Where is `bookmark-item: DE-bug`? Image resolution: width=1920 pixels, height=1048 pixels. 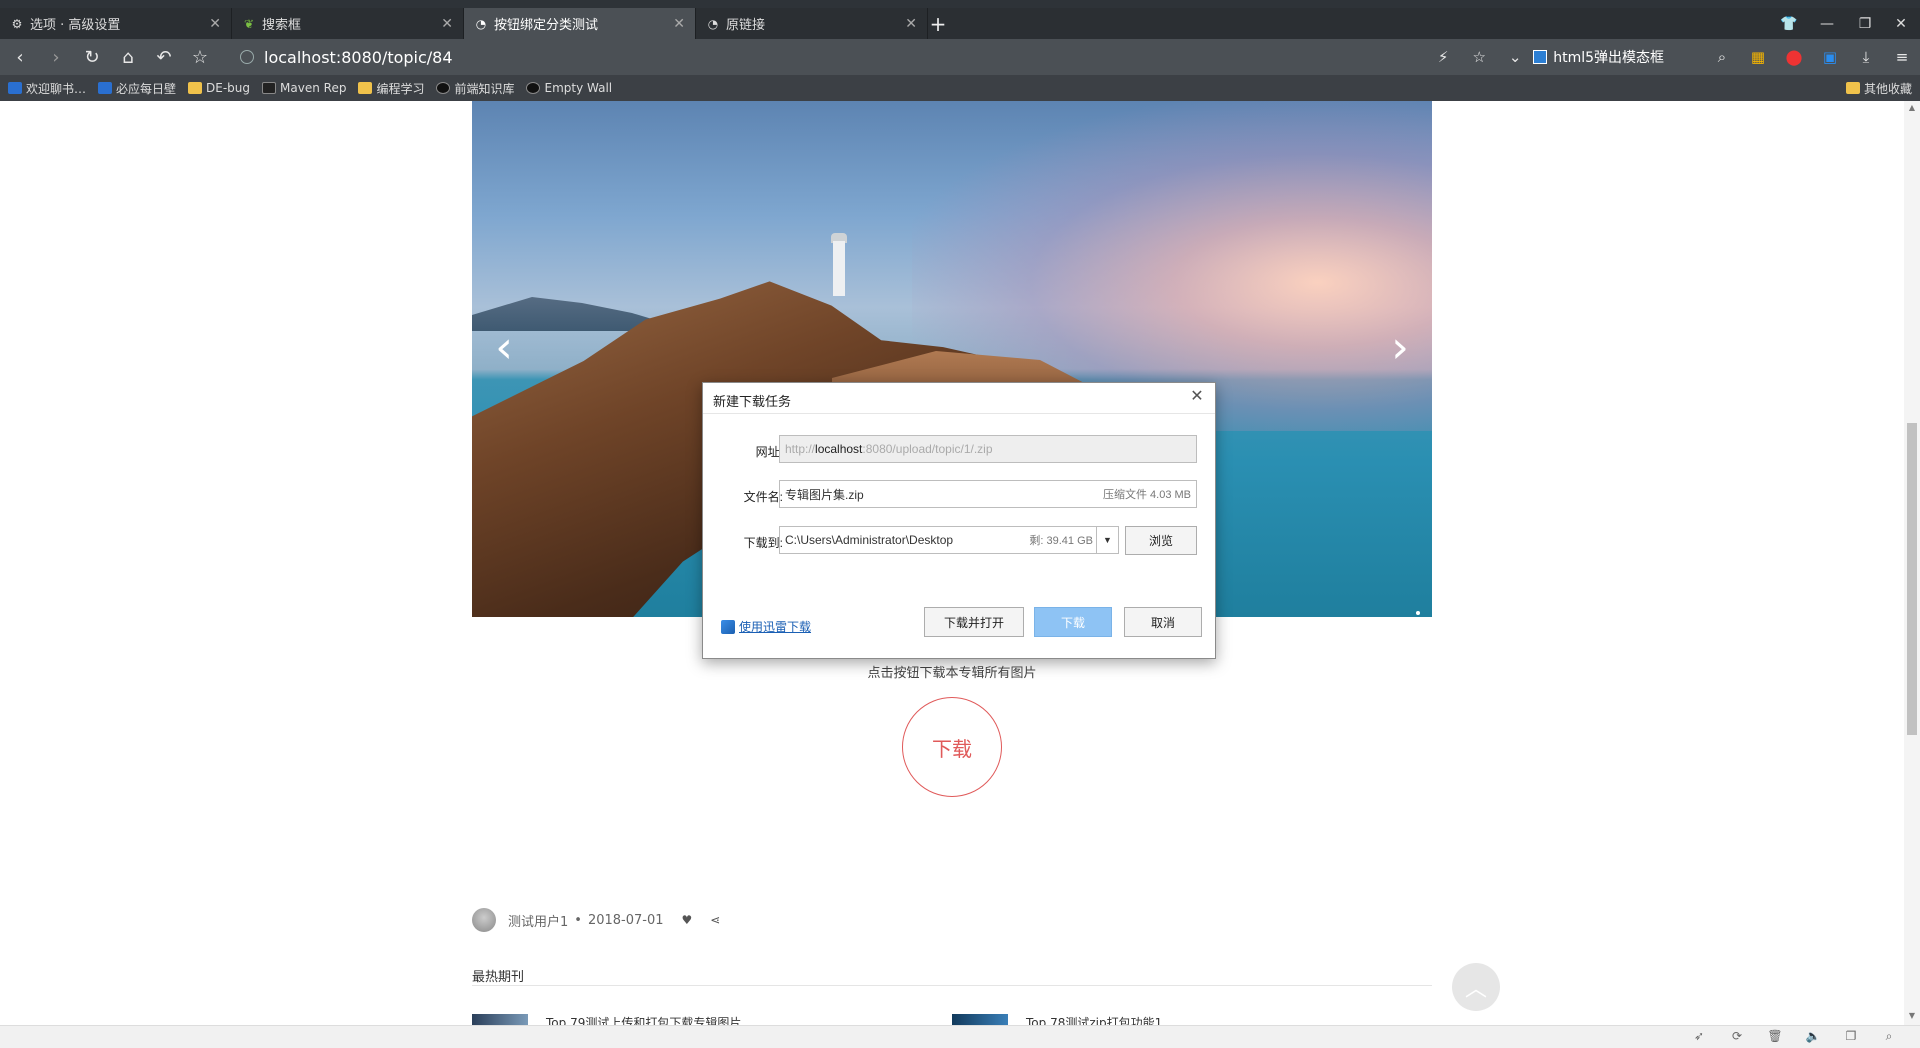 bookmark-item: DE-bug is located at coordinates (219, 88).